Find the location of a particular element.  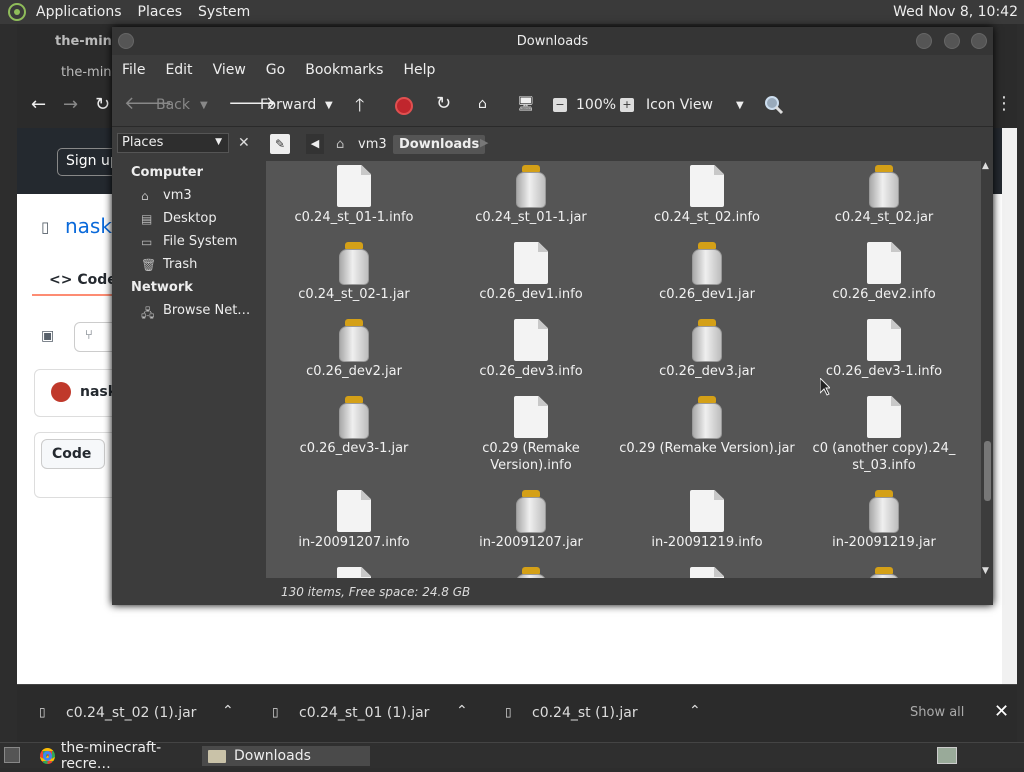

file-name: in-20091219.info is located at coordinates (707, 542).